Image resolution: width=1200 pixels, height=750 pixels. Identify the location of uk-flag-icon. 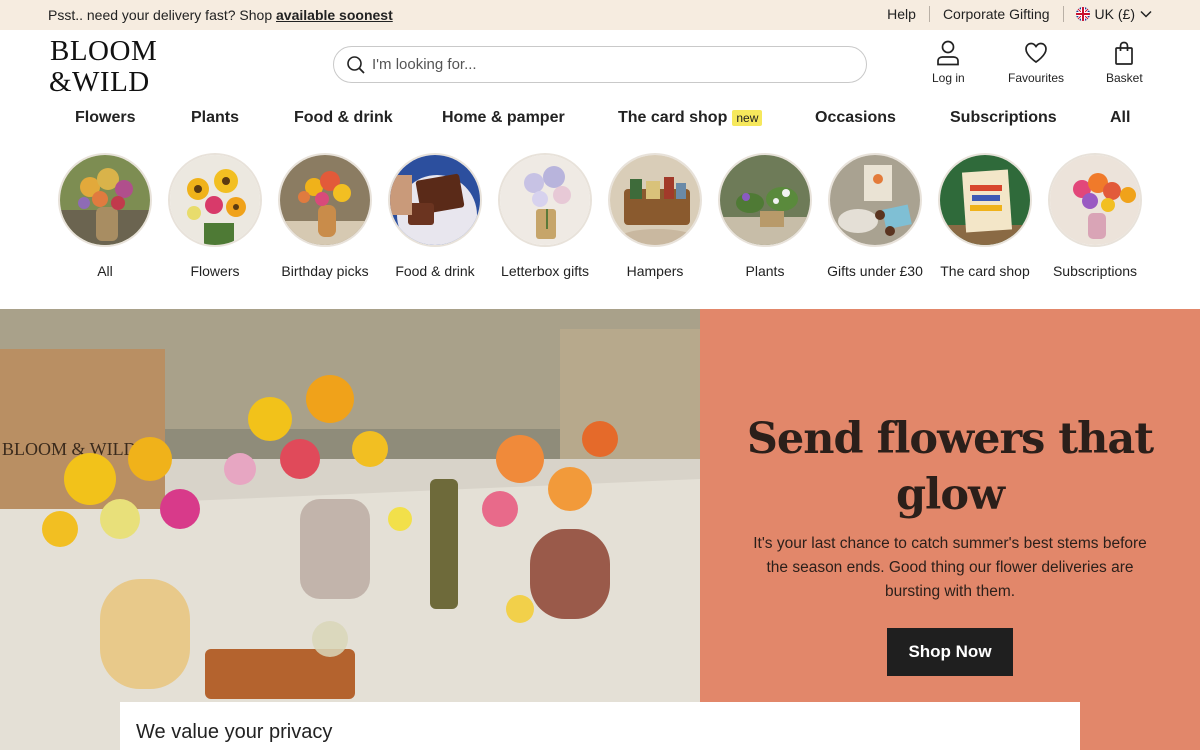
(1082, 14).